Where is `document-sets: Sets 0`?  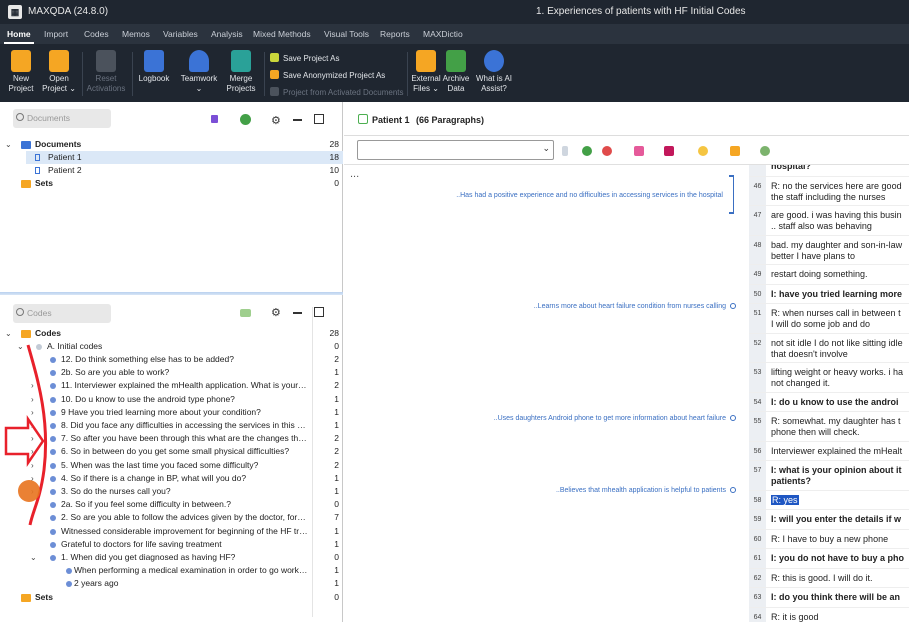 document-sets: Sets 0 is located at coordinates (171, 183).